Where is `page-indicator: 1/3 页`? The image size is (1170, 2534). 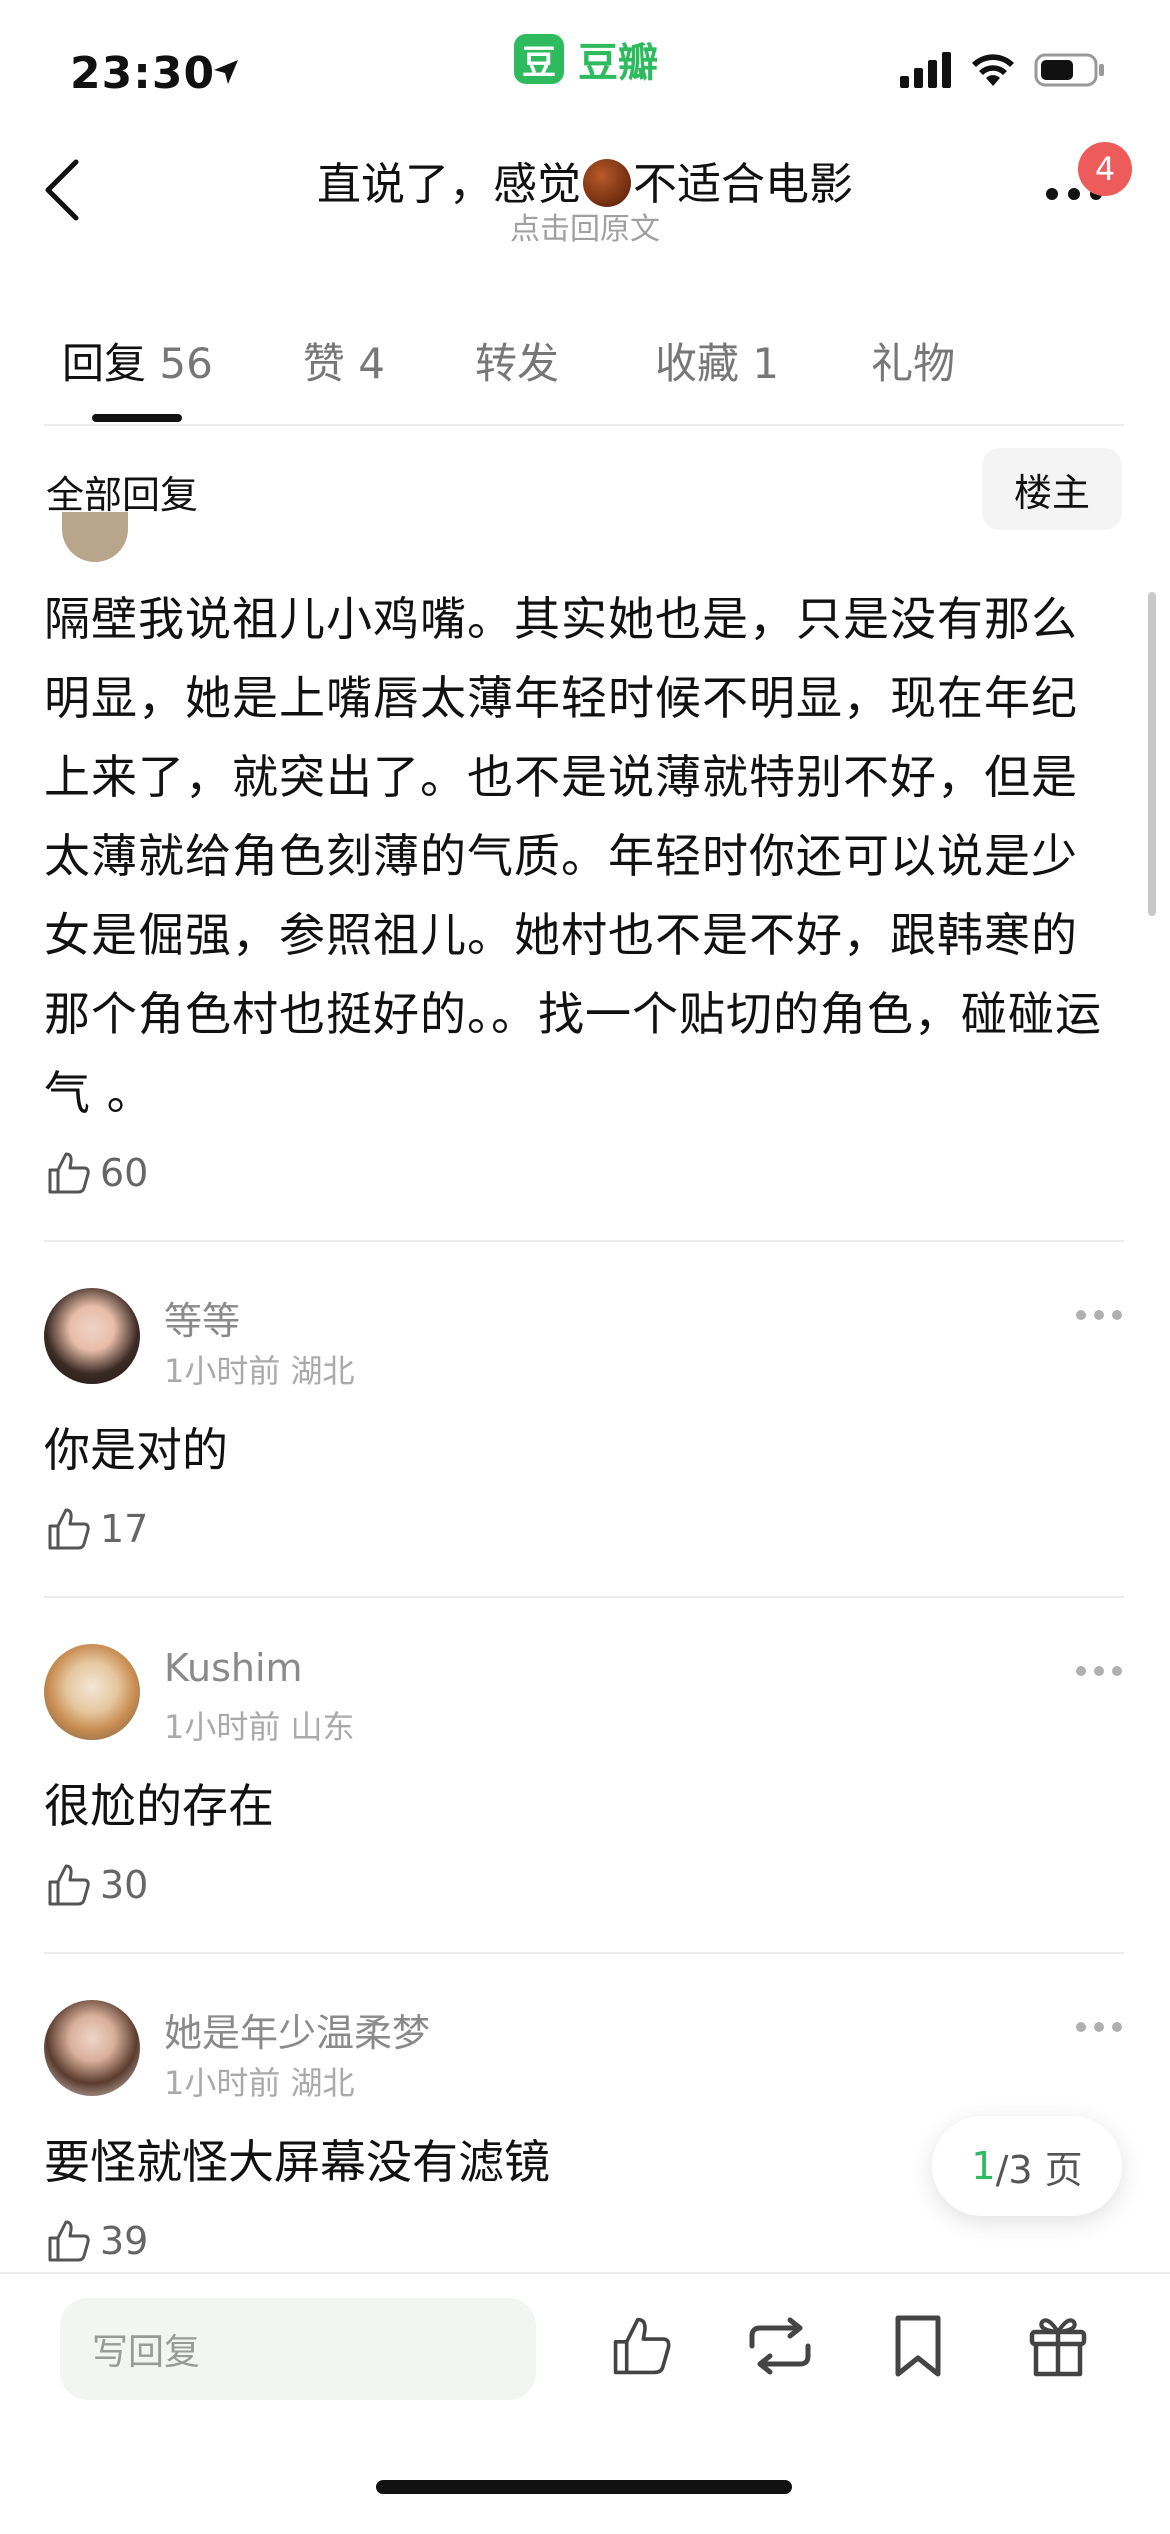
page-indicator: 1/3 页 is located at coordinates (1027, 2166).